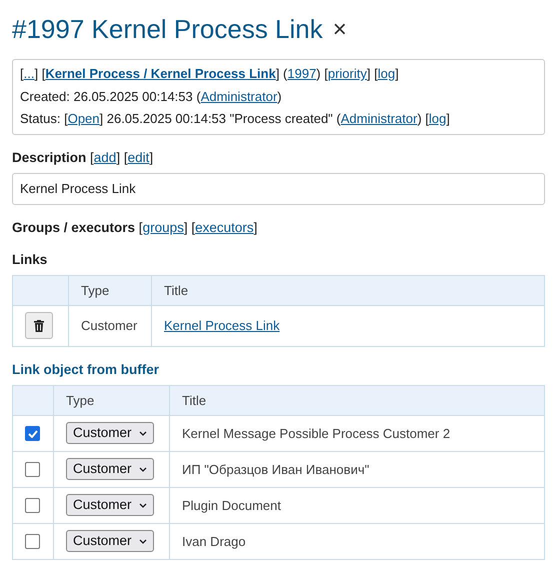  Describe the element at coordinates (151, 97) in the screenshot. I see `info-line: Created: 26.05.2025 00:14:53 (Administrator)` at that location.